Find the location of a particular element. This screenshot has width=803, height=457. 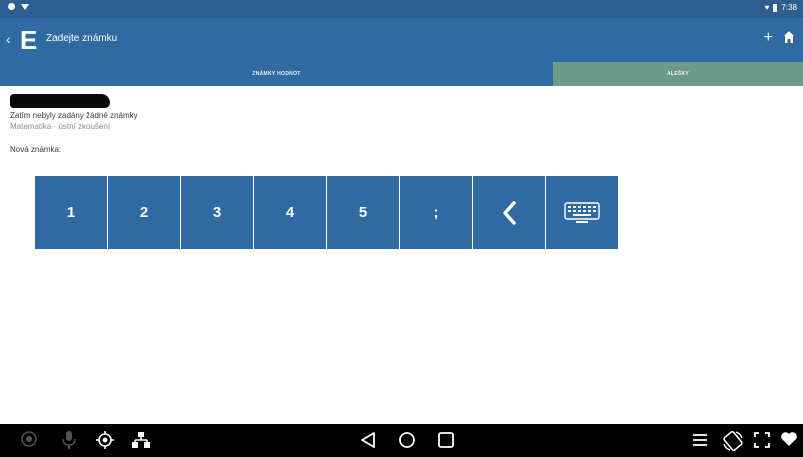

status-left is located at coordinates (18, 6).